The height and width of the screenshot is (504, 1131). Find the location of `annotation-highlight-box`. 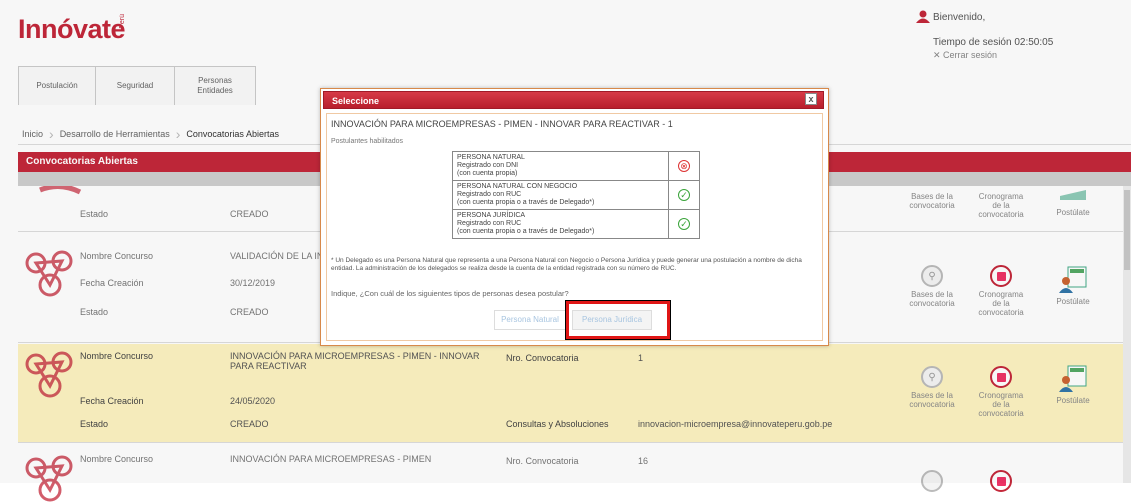

annotation-highlight-box is located at coordinates (618, 320).